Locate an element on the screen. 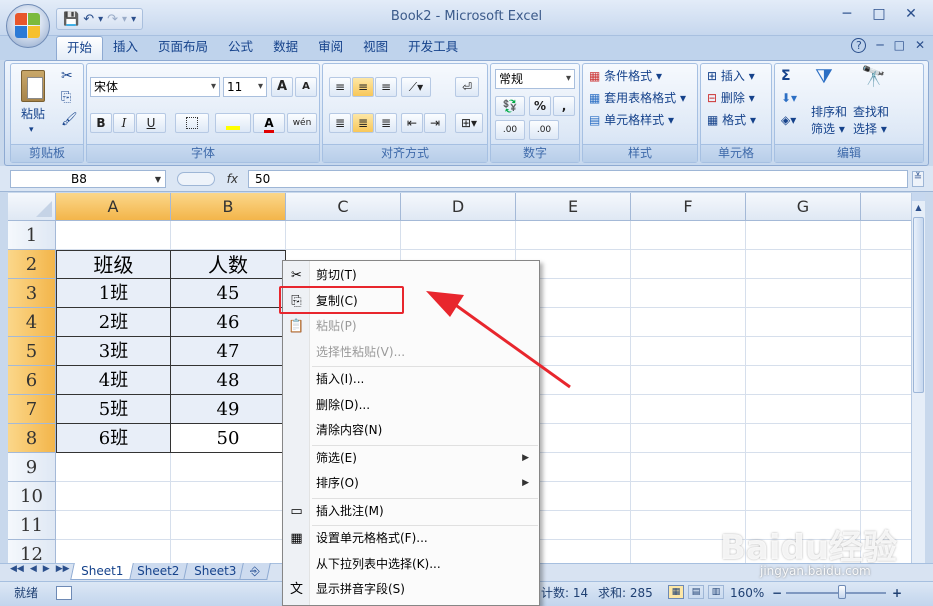 The width and height of the screenshot is (933, 606). sort-filter-icon: ⧩ is located at coordinates (824, 76).